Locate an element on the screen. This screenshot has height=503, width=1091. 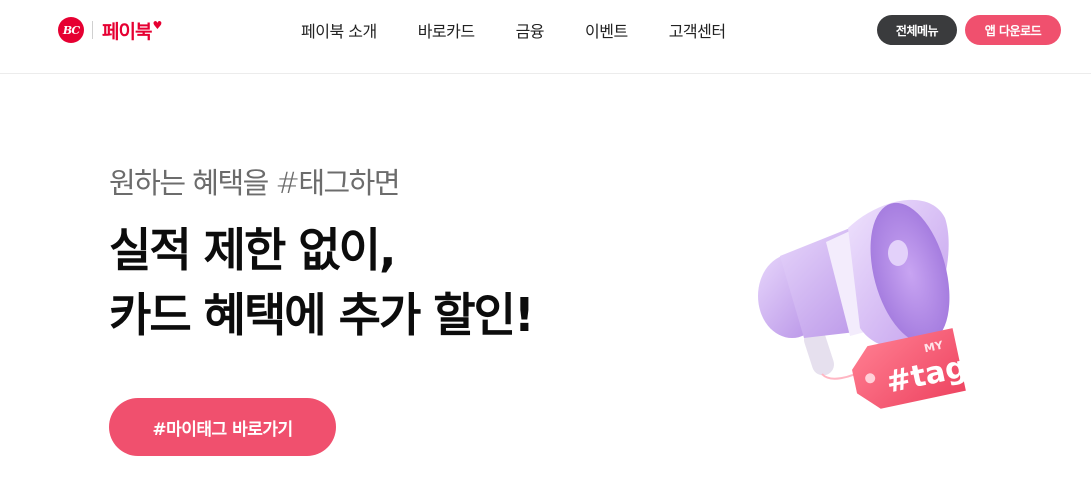
nav-item-barocard: 바로카드 is located at coordinates (446, 30).